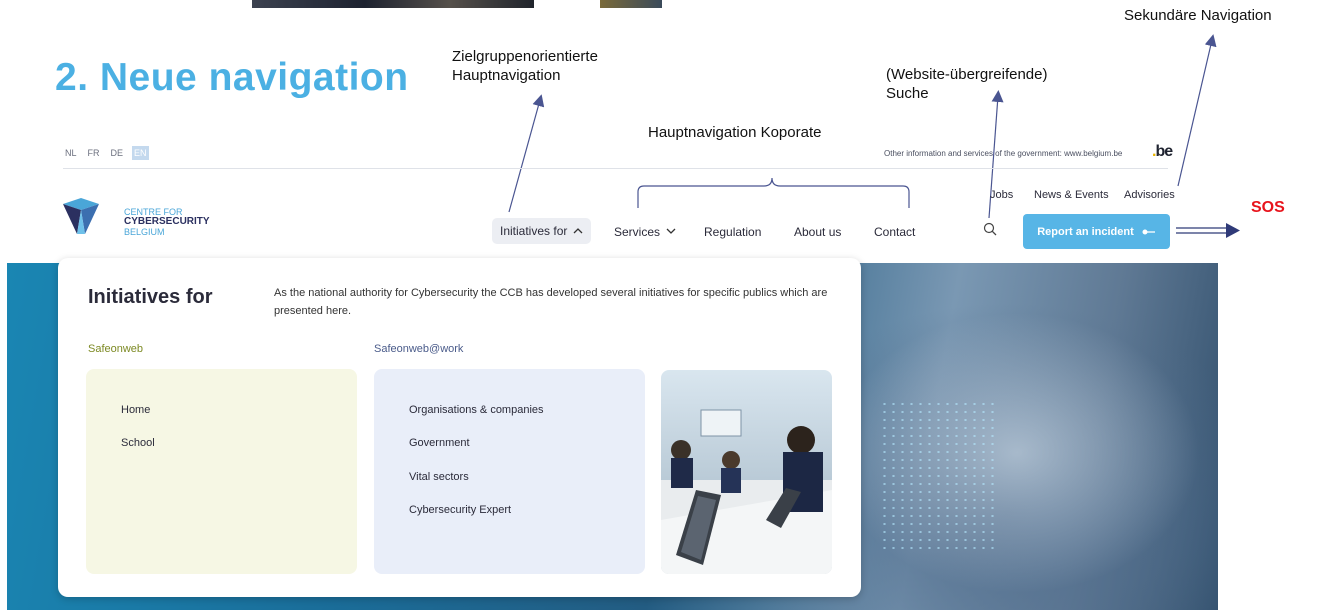  Describe the element at coordinates (81, 216) in the screenshot. I see `ccb-logo-icon` at that location.